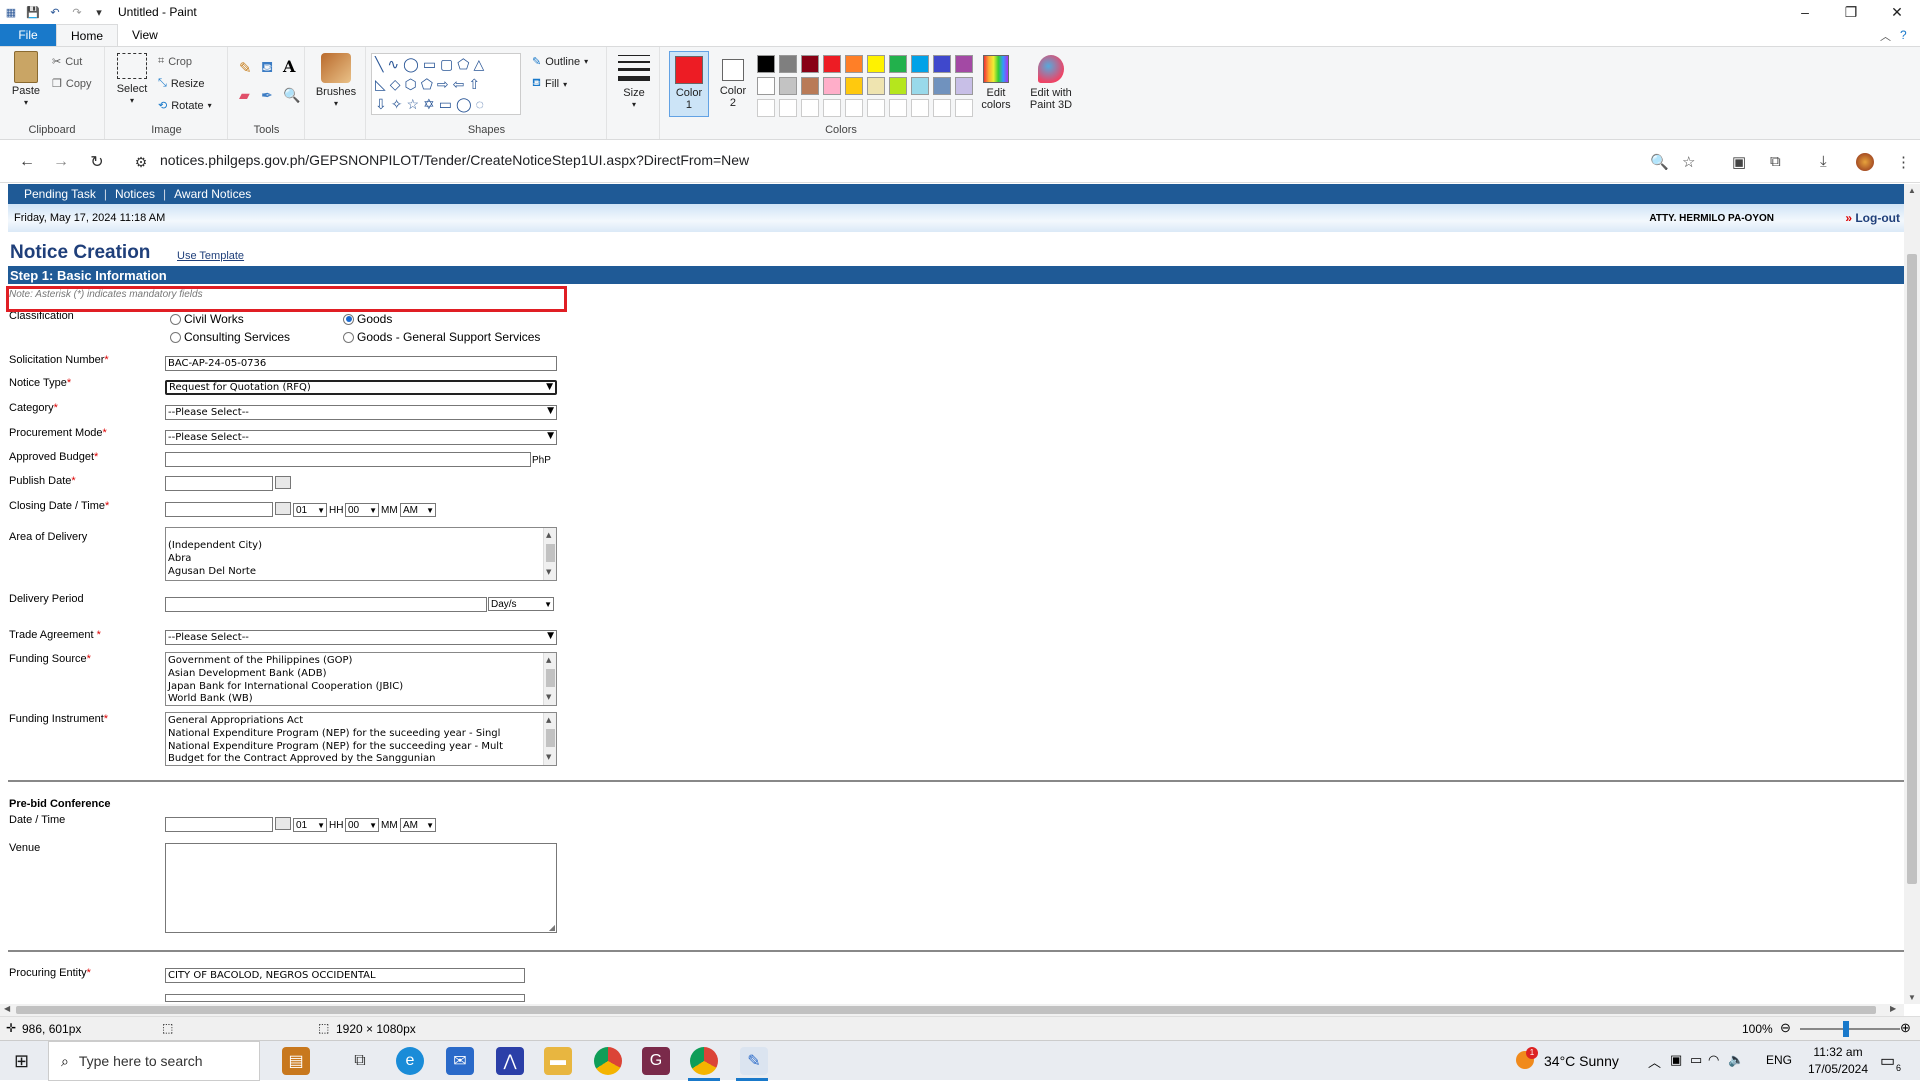 The image size is (1920, 1081). Describe the element at coordinates (185, 106) in the screenshot. I see `rotate-button: ⟲ Rotate ▾` at that location.